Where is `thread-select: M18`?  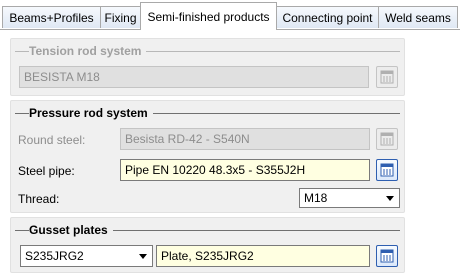
thread-select: M18 is located at coordinates (349, 198).